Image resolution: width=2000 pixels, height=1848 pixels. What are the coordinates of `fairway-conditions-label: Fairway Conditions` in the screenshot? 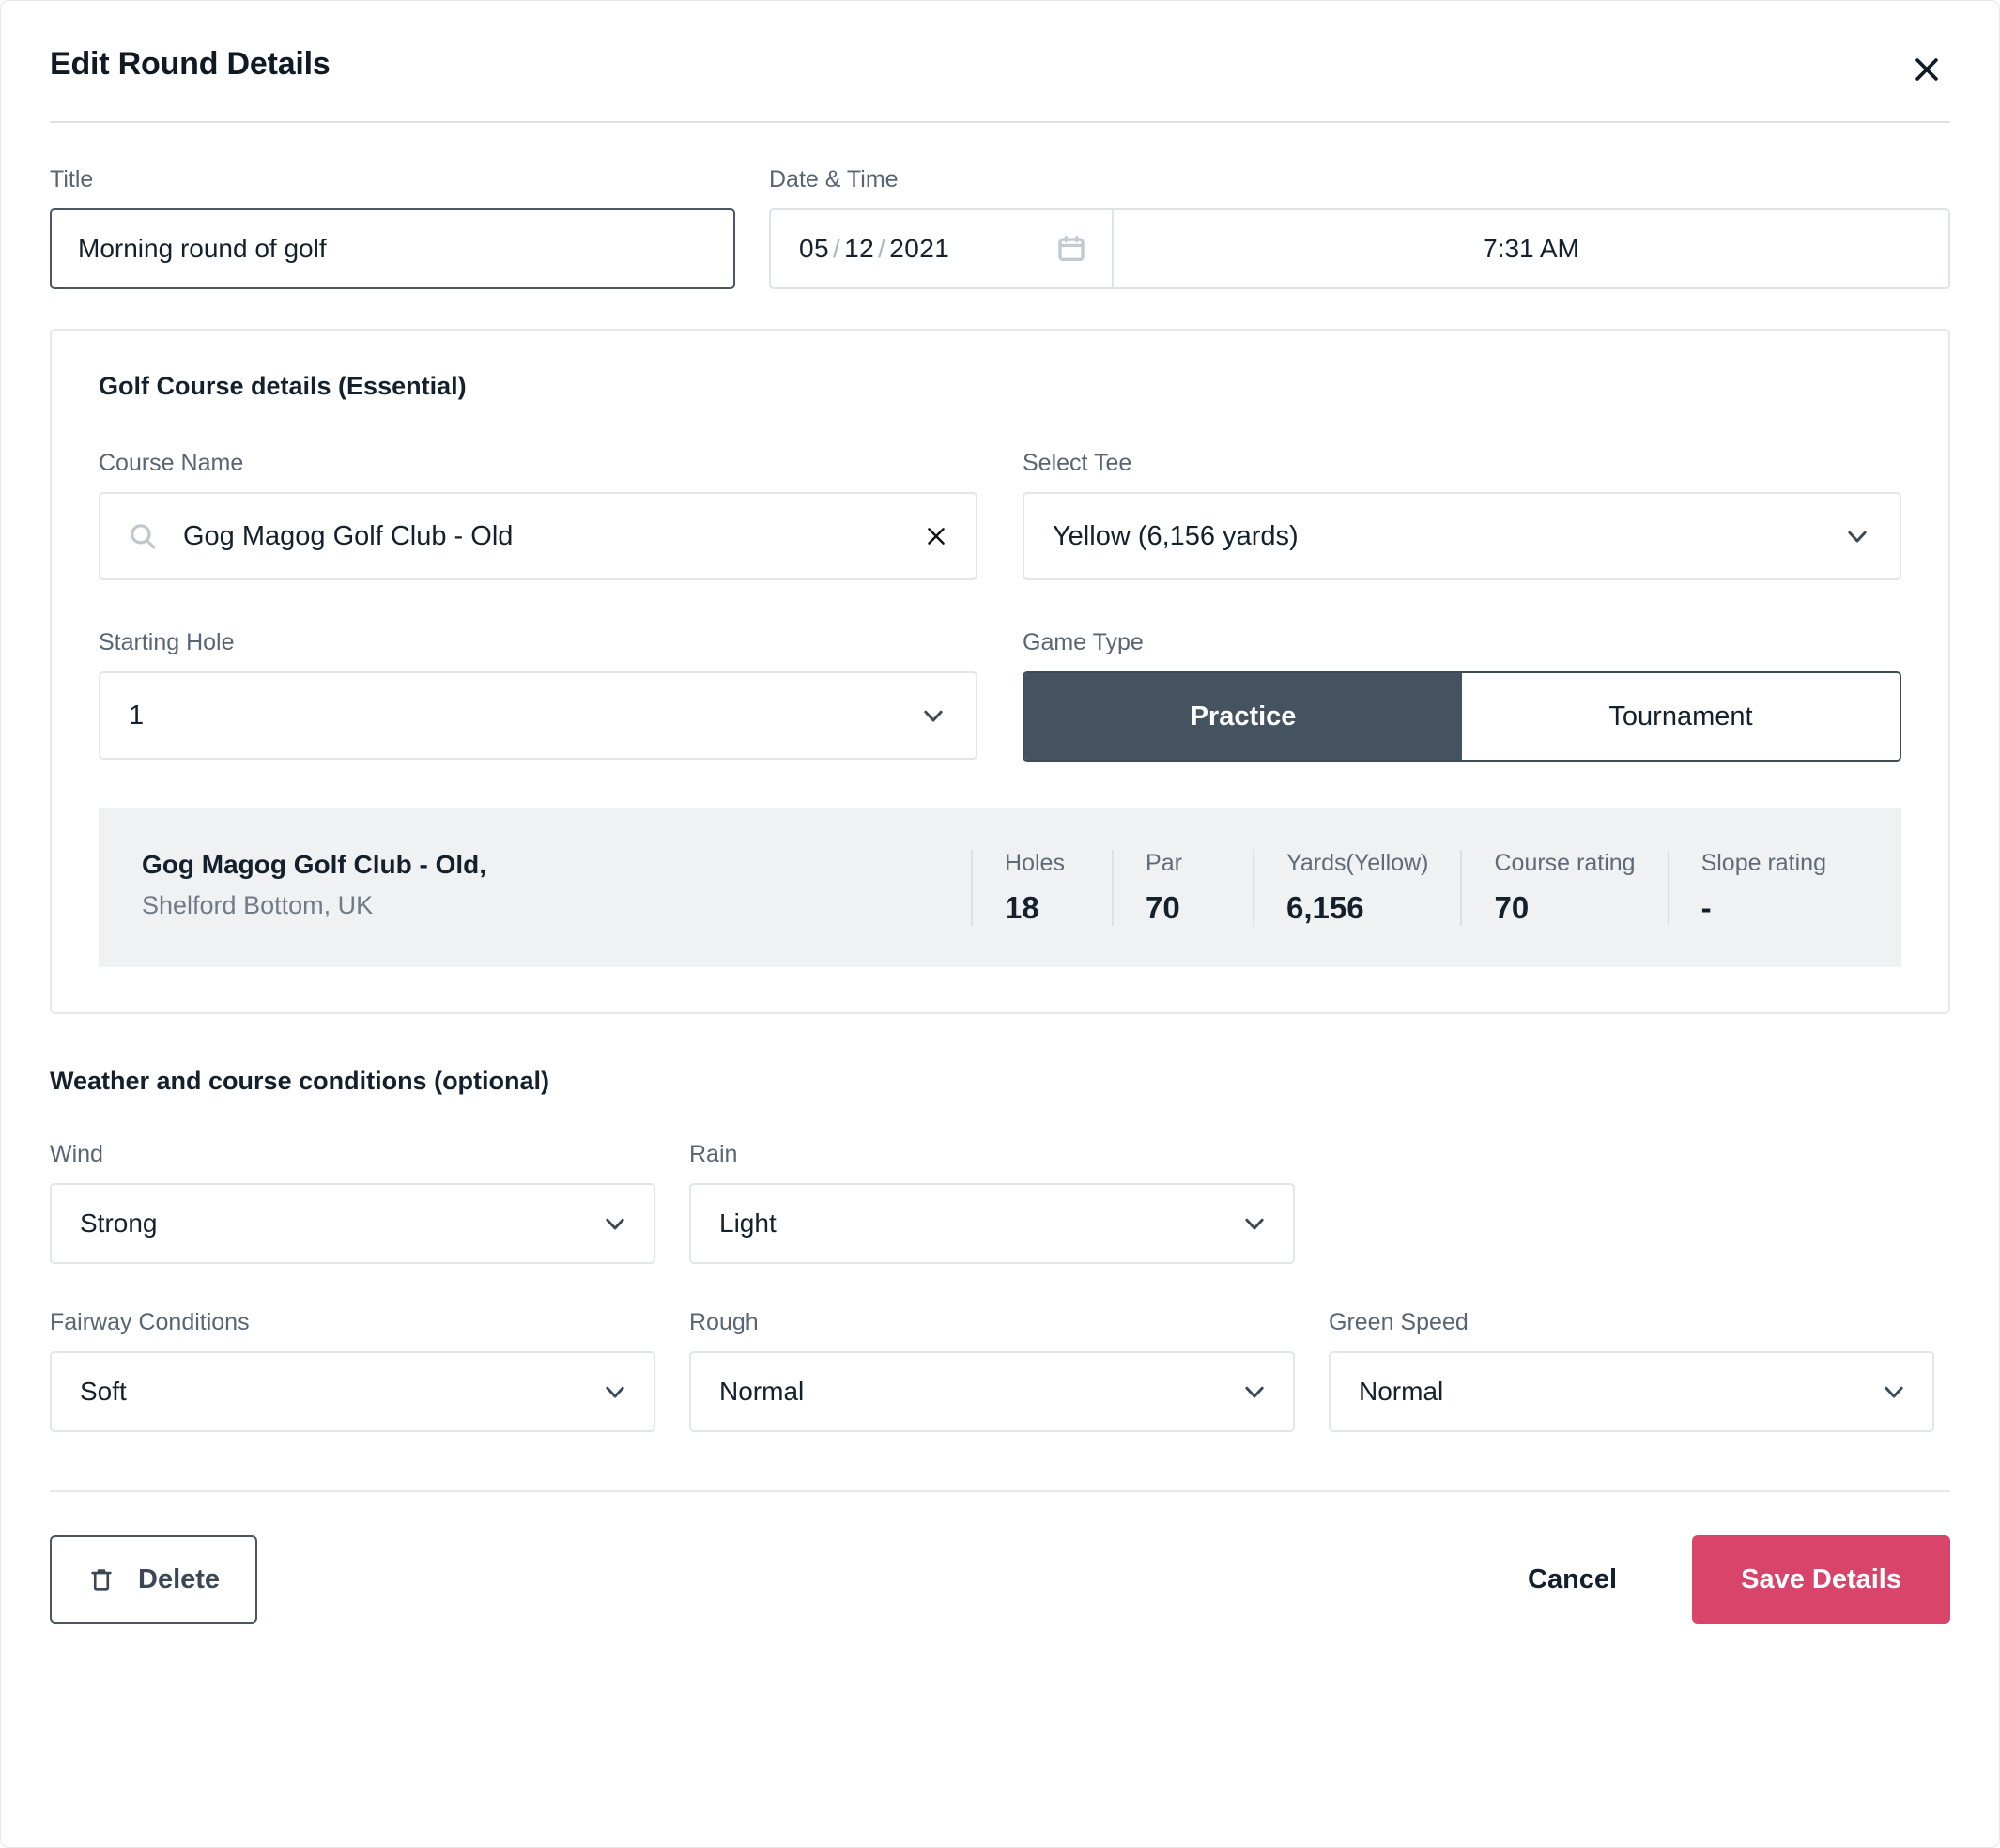 It's located at (150, 1322).